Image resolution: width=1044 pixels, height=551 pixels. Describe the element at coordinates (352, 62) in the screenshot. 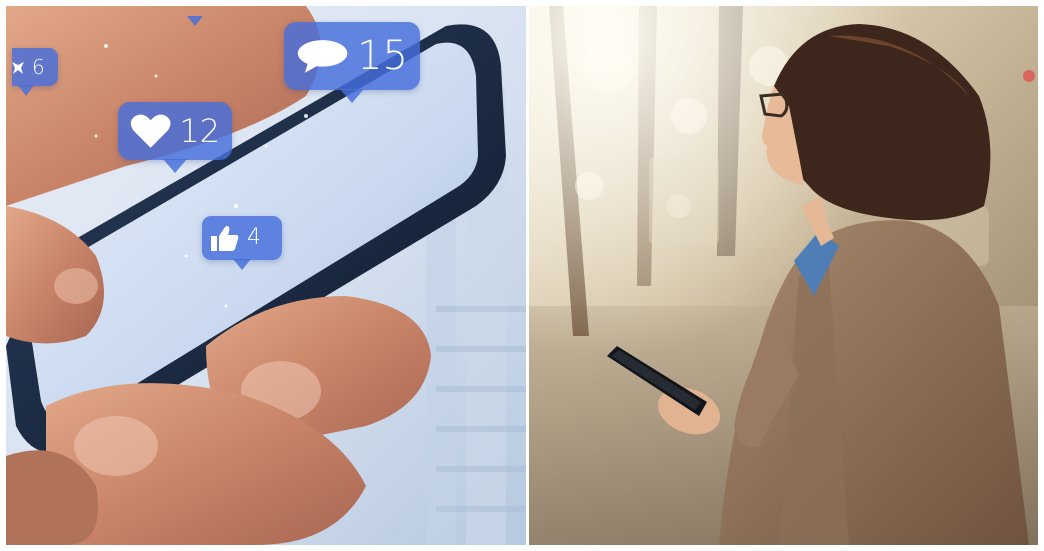

I see `reaction-bubble-comment: 15` at that location.